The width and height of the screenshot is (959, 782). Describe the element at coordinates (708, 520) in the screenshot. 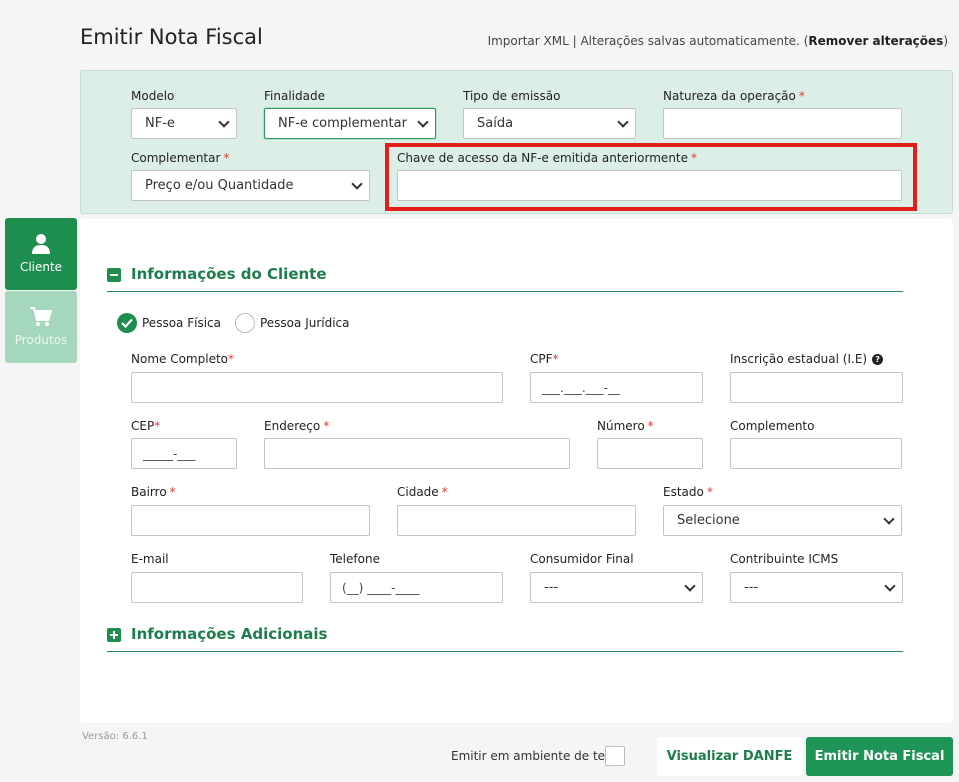

I see `estado-value: Selecione` at that location.